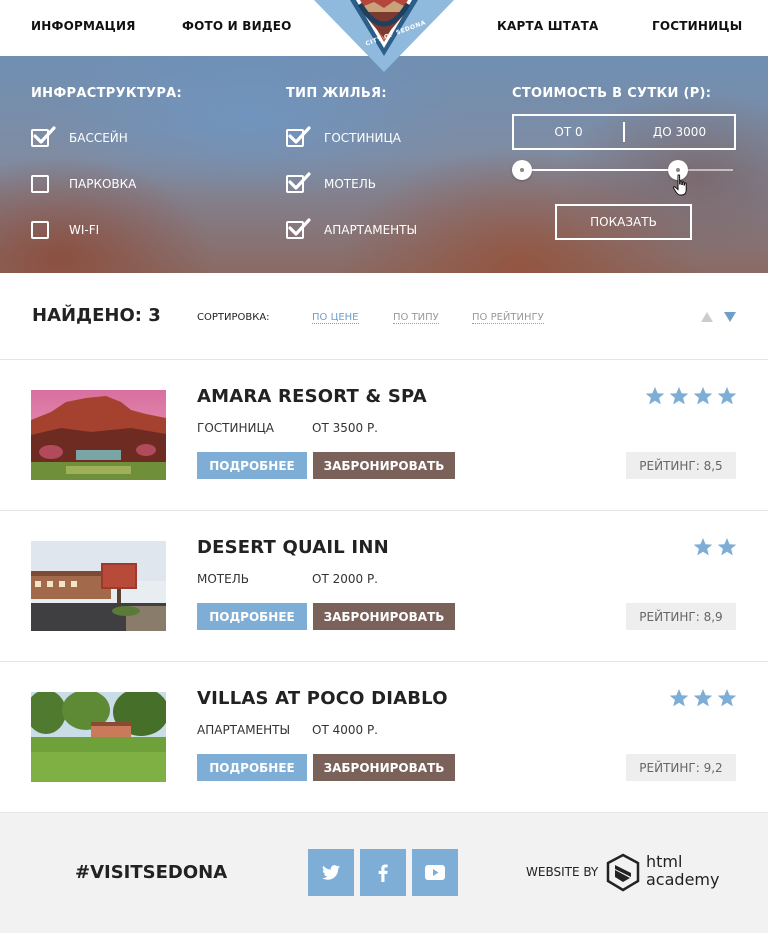 The height and width of the screenshot is (933, 768). What do you see at coordinates (600, 170) in the screenshot?
I see `price-slider-fill` at bounding box center [600, 170].